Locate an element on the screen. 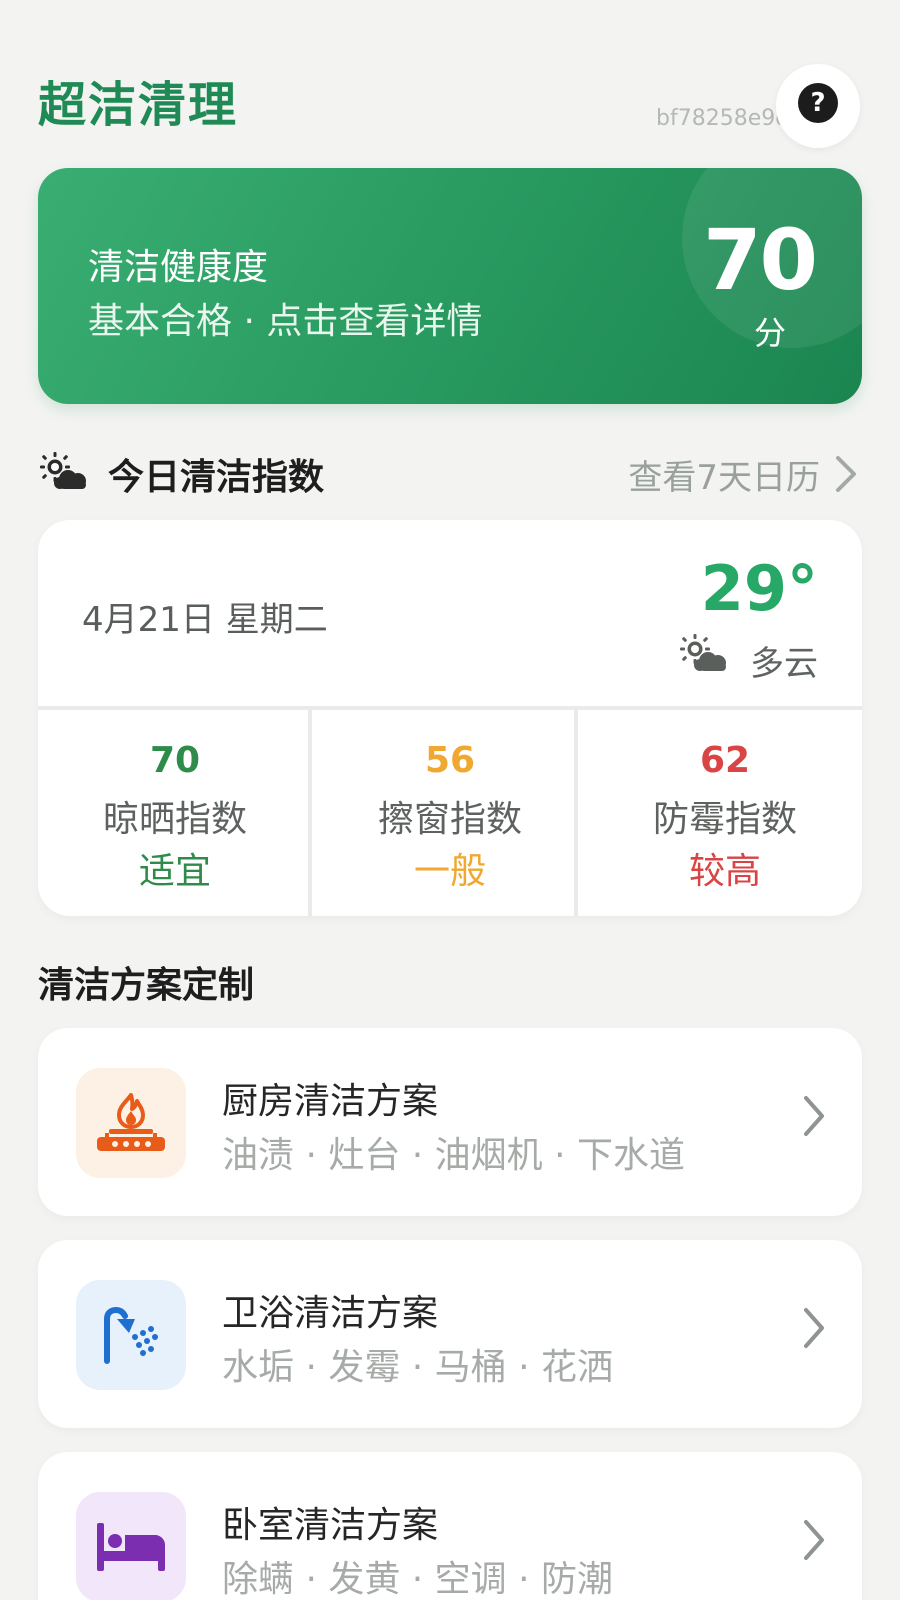 Image resolution: width=900 pixels, height=1600 pixels. bed-icon is located at coordinates (131, 1547).